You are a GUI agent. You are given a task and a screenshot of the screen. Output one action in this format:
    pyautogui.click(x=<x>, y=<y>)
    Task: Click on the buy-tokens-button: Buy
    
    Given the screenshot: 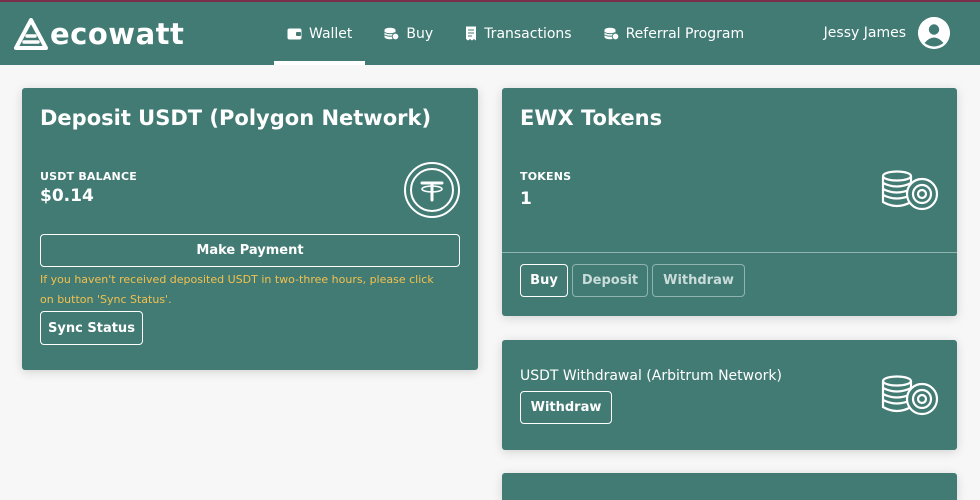 What is the action you would take?
    pyautogui.click(x=544, y=280)
    